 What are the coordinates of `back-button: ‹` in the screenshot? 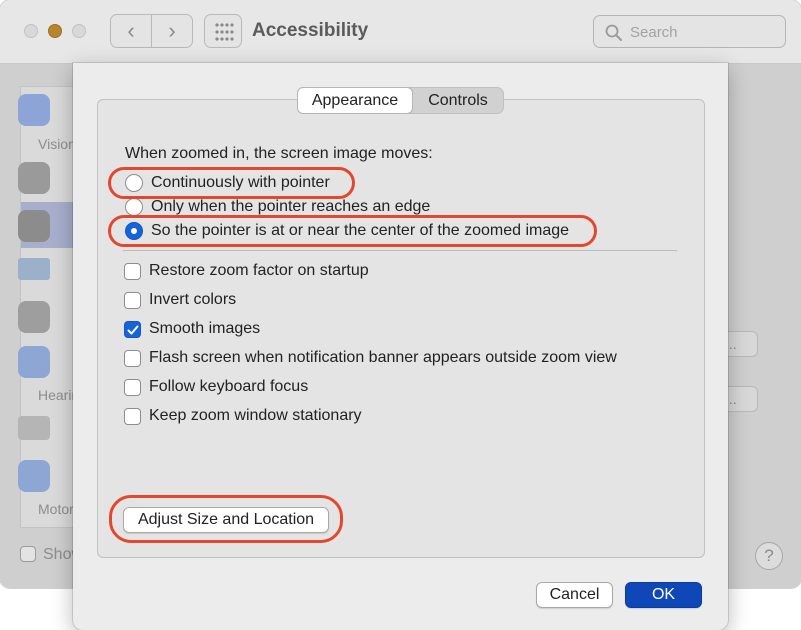 It's located at (131, 31).